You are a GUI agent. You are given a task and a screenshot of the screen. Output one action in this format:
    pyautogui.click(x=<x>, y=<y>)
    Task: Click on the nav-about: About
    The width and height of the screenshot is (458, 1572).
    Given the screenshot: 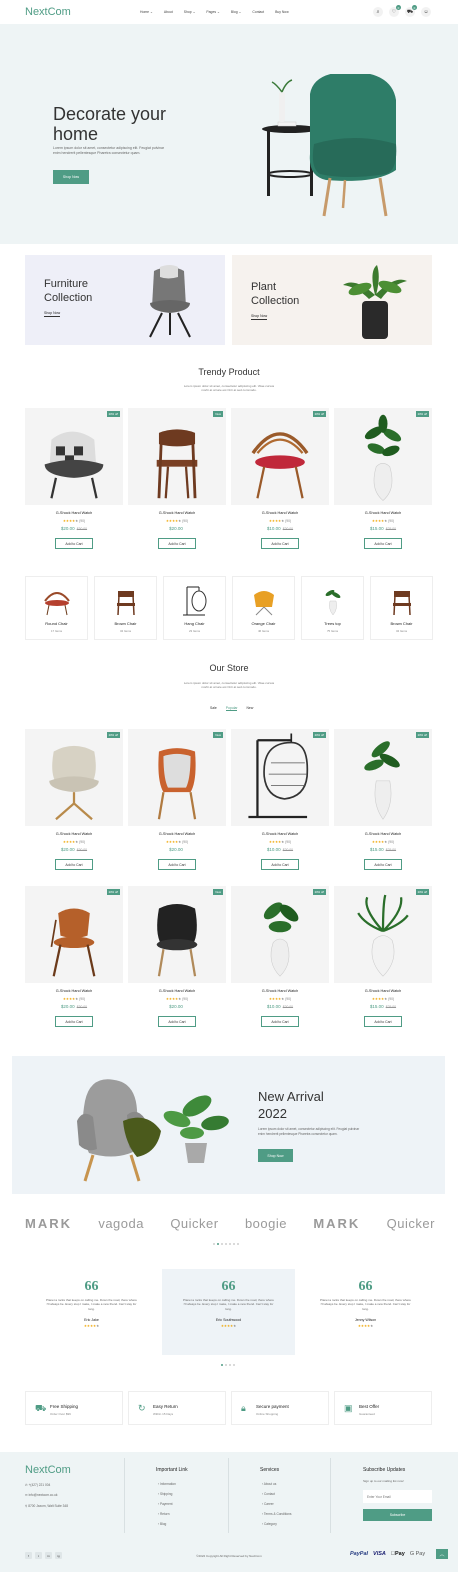 What is the action you would take?
    pyautogui.click(x=168, y=12)
    